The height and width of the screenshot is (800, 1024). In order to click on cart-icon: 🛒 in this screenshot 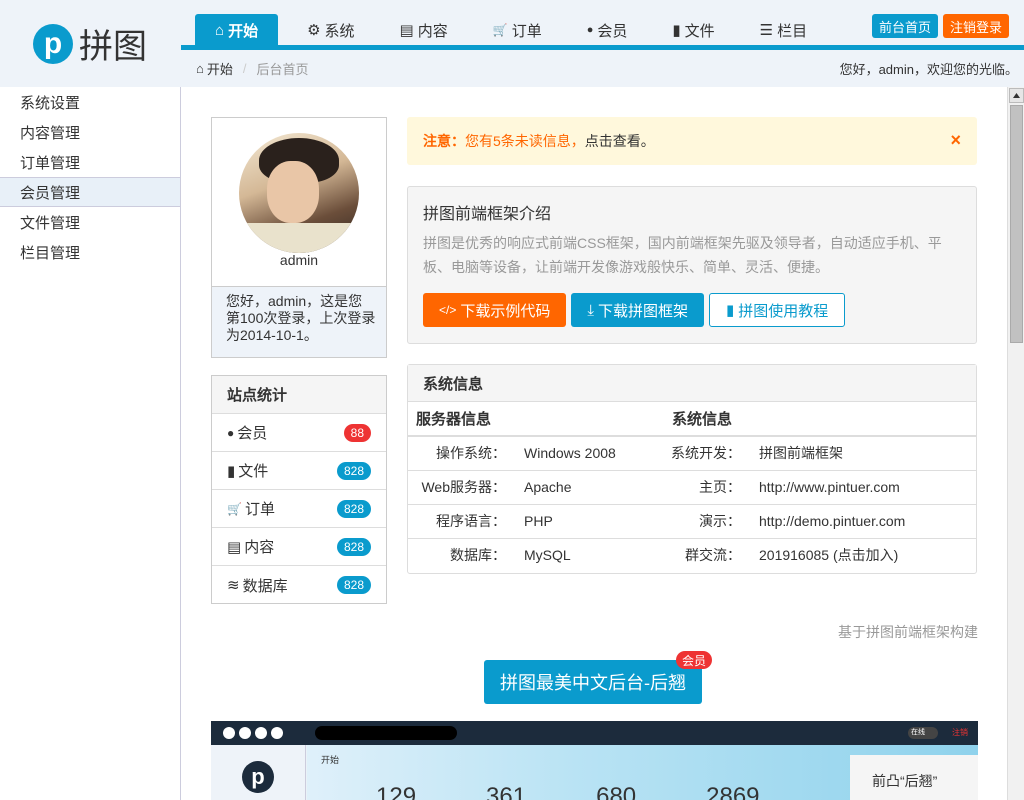, I will do `click(500, 30)`.